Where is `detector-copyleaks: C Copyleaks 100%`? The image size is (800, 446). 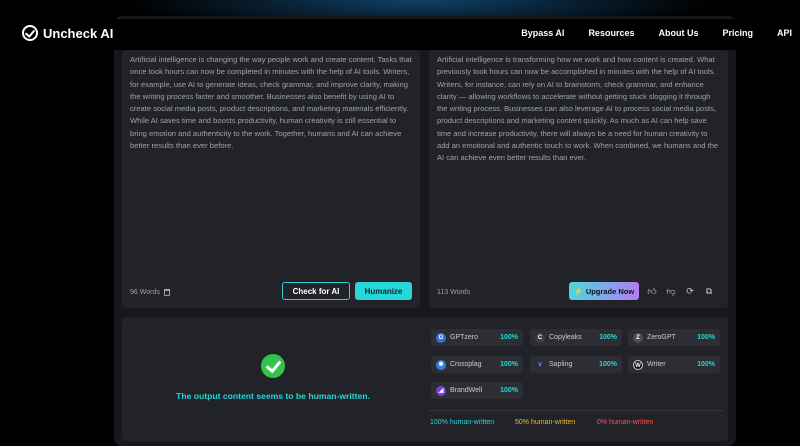
detector-copyleaks: C Copyleaks 100% is located at coordinates (576, 337).